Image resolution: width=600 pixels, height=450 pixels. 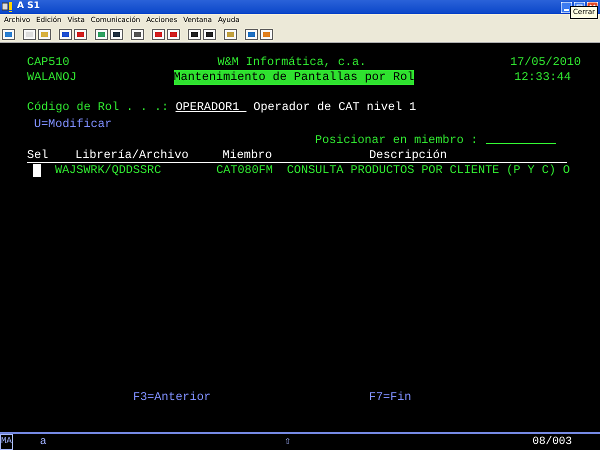 What do you see at coordinates (390, 397) in the screenshot?
I see `function-key-hint: F7=Fin` at bounding box center [390, 397].